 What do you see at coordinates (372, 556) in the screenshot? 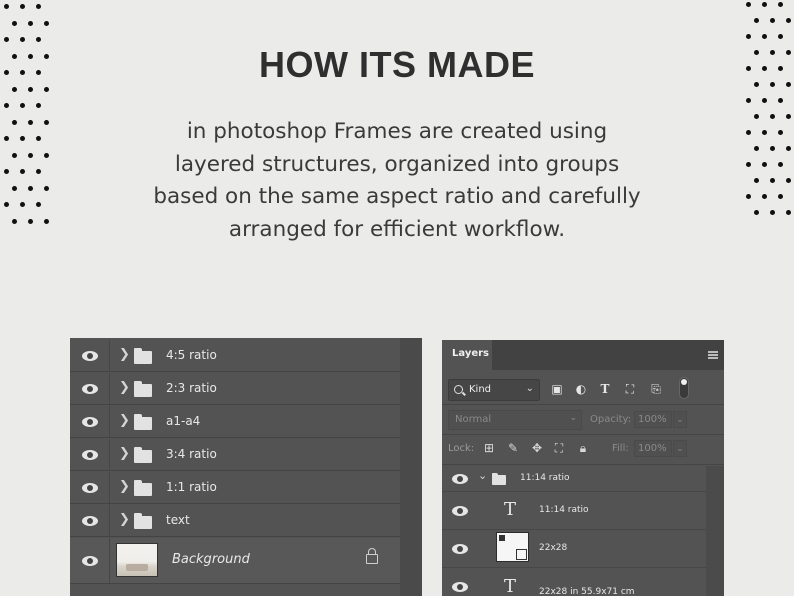
I see `lock-icon` at bounding box center [372, 556].